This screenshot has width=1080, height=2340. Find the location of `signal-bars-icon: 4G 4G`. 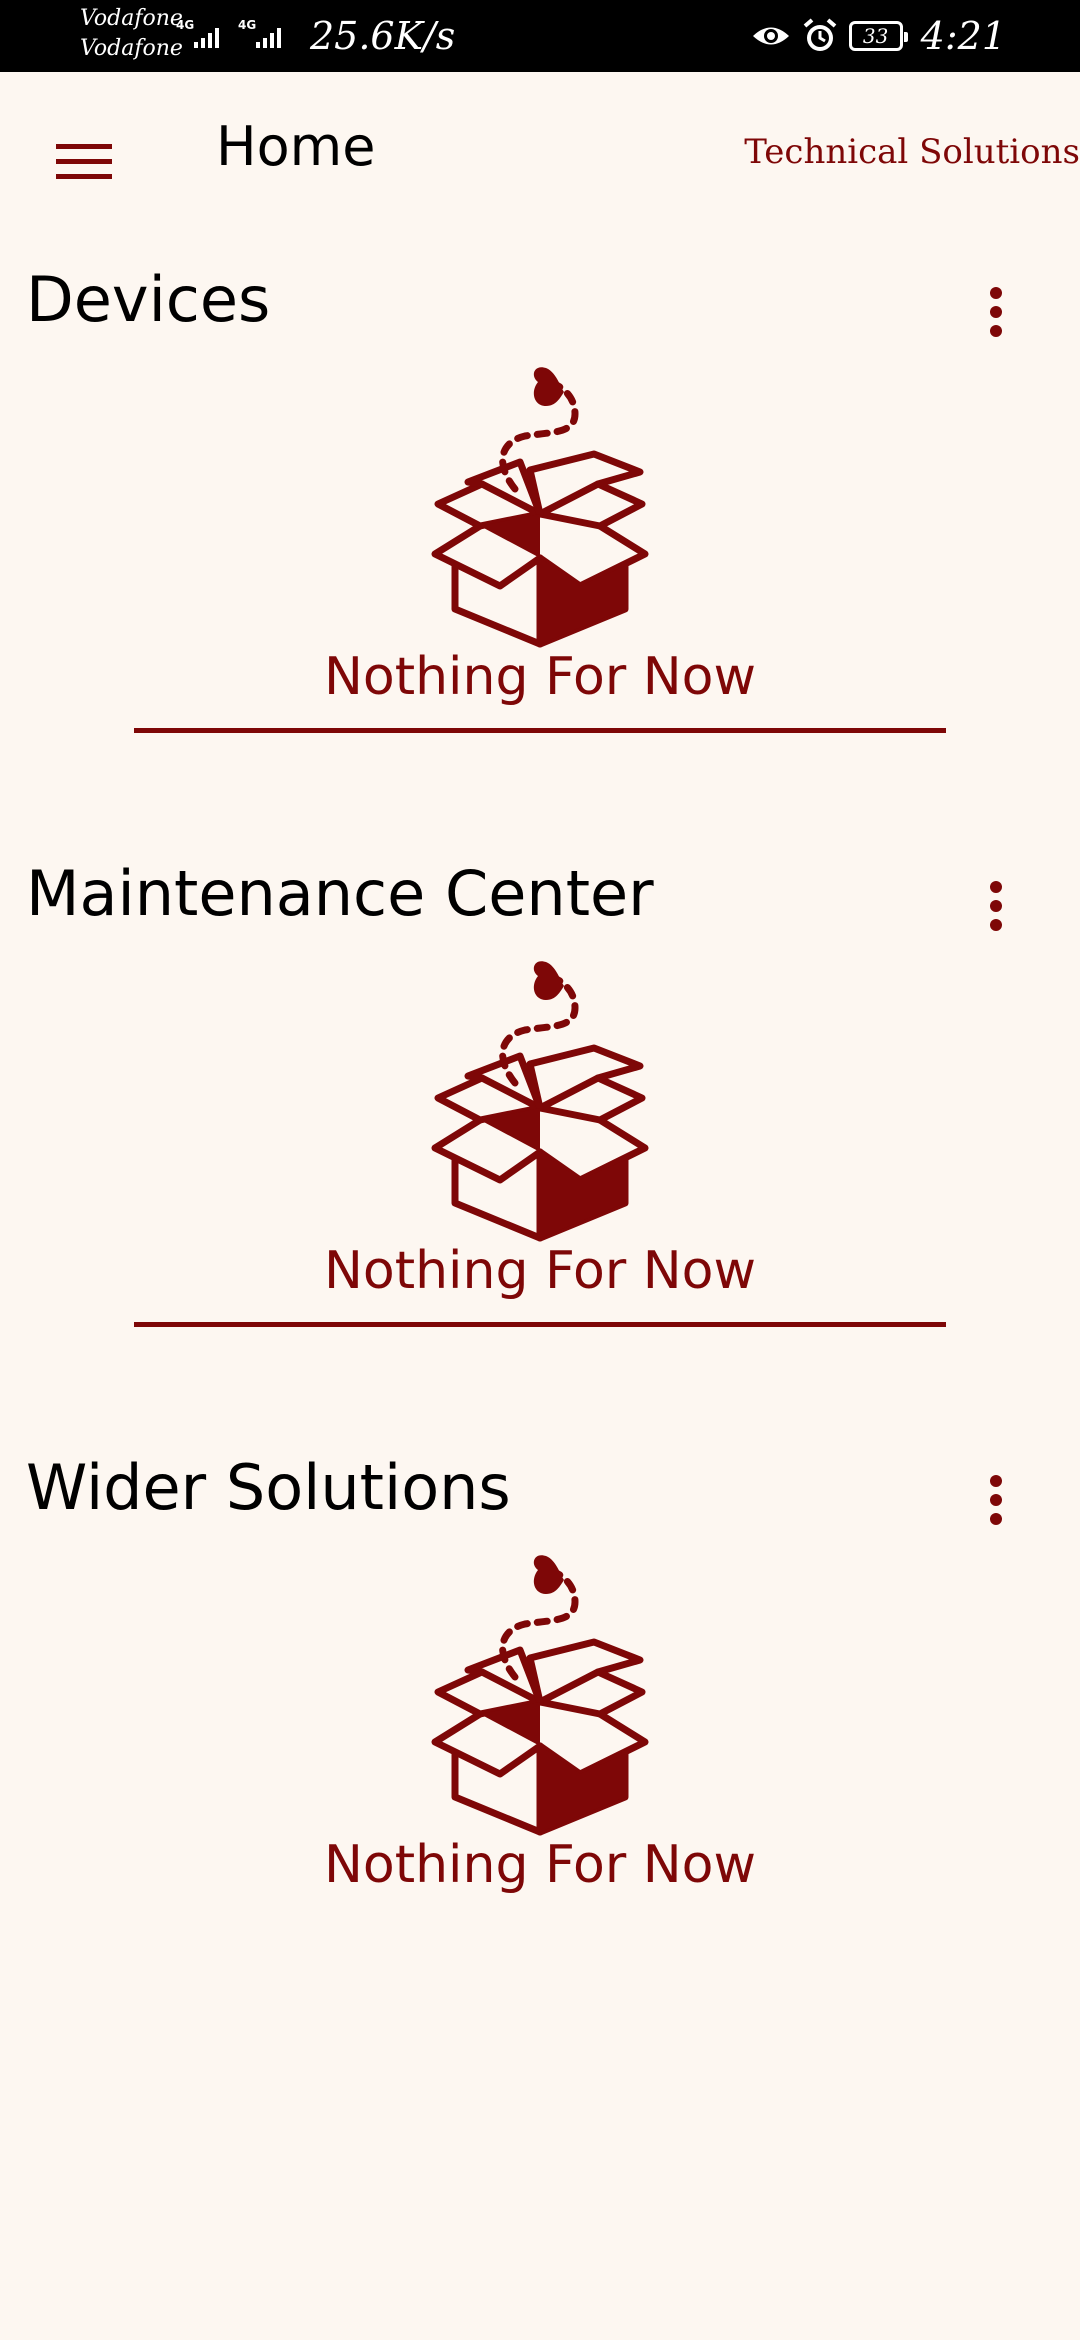

signal-bars-icon: 4G 4G is located at coordinates (228, 33).